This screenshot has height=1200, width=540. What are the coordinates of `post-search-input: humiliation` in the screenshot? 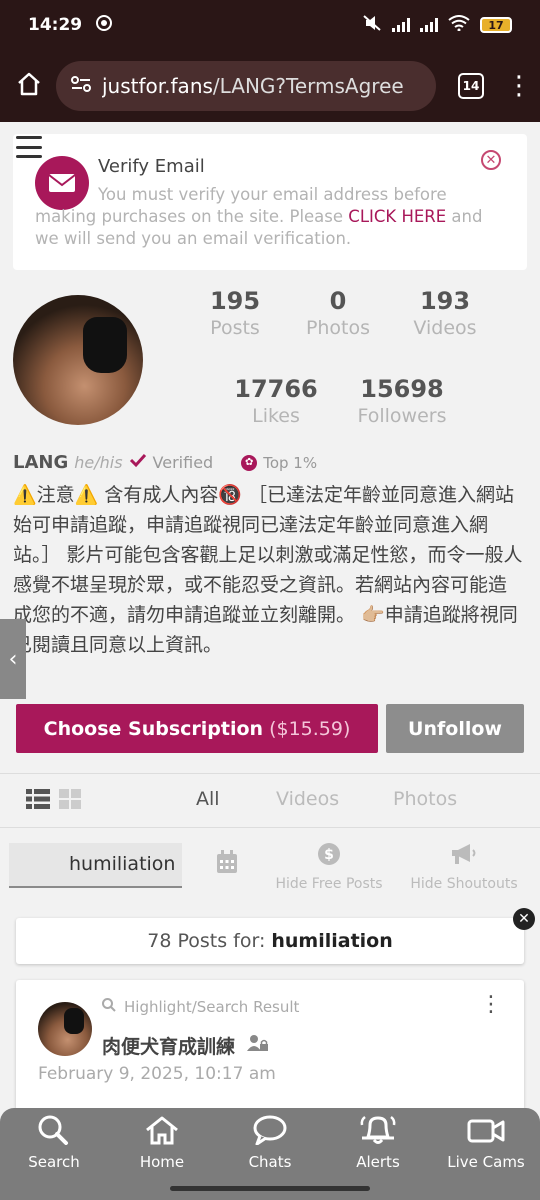 It's located at (95, 865).